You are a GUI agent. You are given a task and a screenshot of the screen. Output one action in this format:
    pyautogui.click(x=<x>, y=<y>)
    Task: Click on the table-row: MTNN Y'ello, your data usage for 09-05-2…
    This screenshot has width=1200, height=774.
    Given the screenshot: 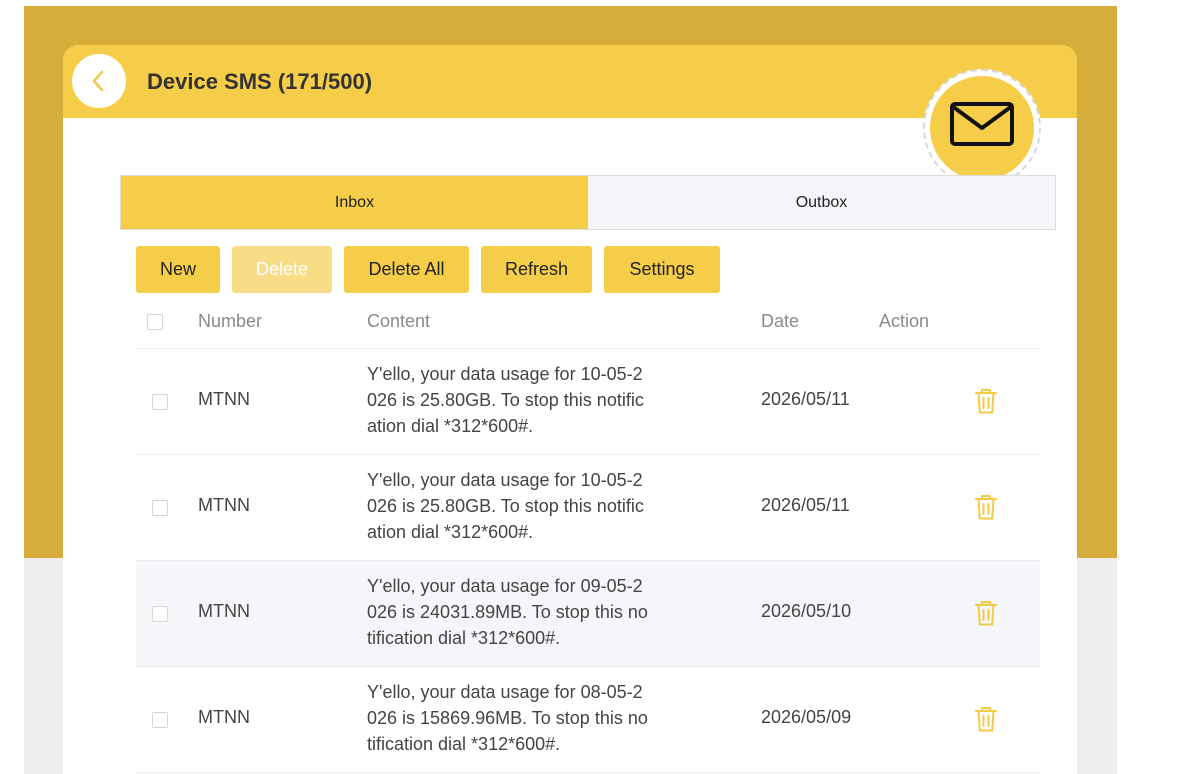 What is the action you would take?
    pyautogui.click(x=588, y=614)
    